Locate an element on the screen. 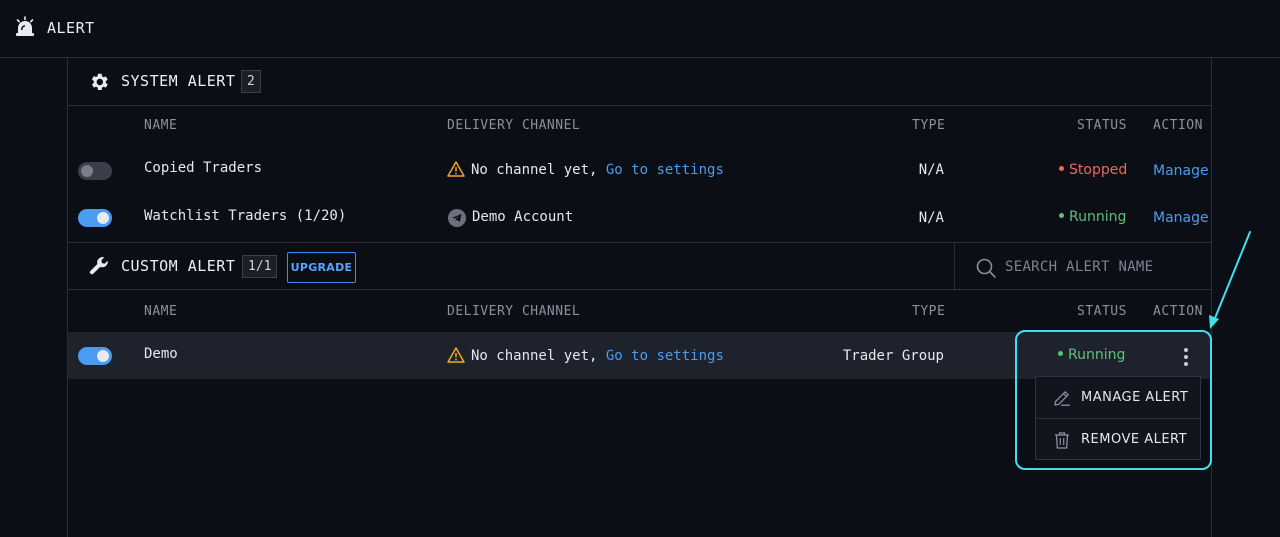 The image size is (1280, 537). system-alert-title: SYSTEM ALERT is located at coordinates (178, 81).